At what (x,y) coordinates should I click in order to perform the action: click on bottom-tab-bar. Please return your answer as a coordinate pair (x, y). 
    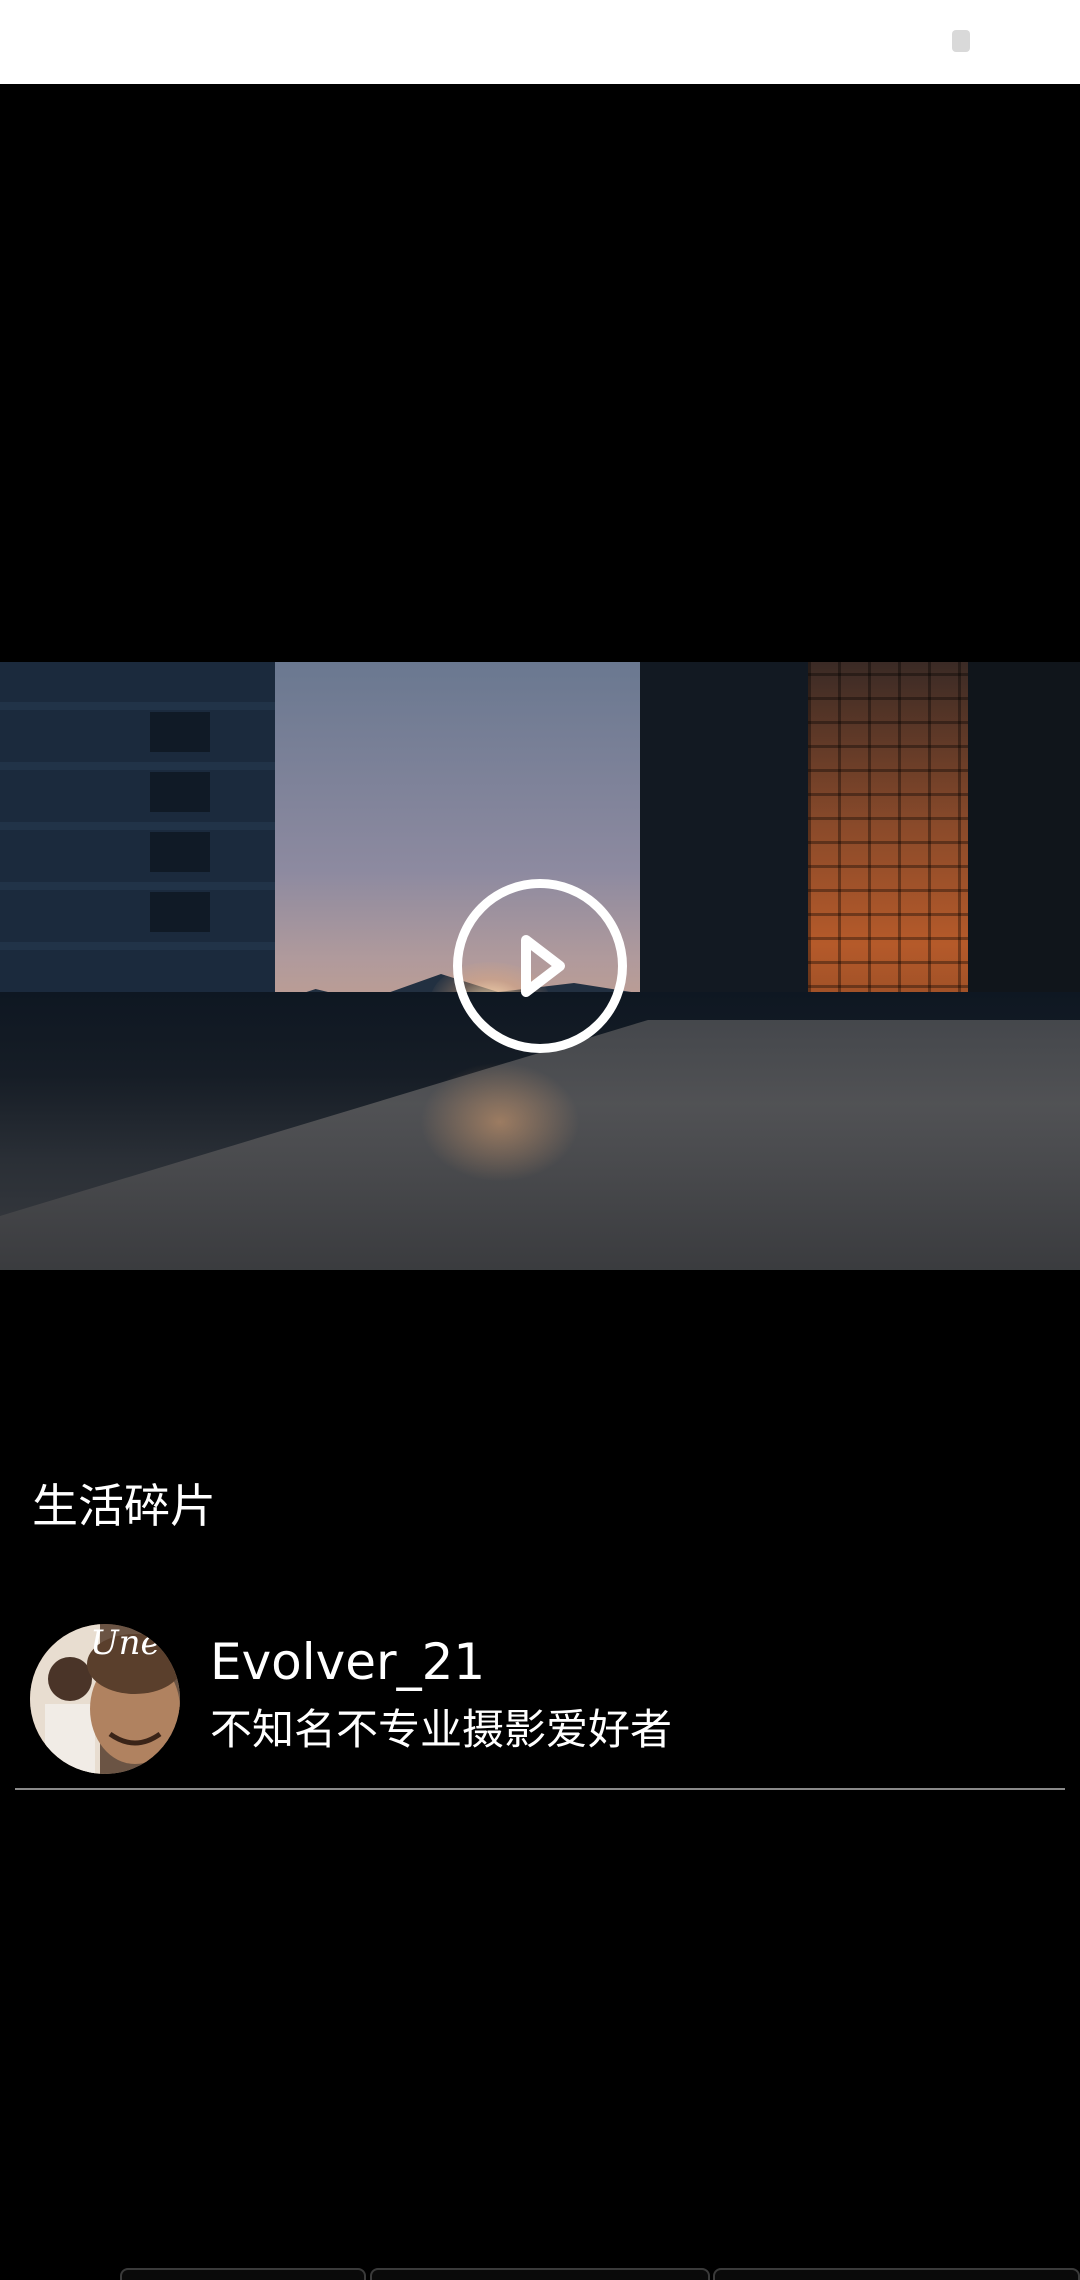
    Looking at the image, I should click on (540, 2274).